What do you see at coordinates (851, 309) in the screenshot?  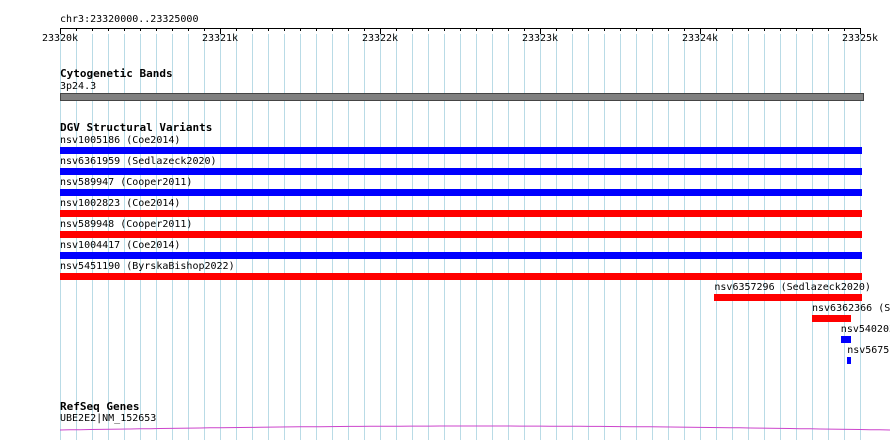 I see `variant-label: nsv6362366 (S` at bounding box center [851, 309].